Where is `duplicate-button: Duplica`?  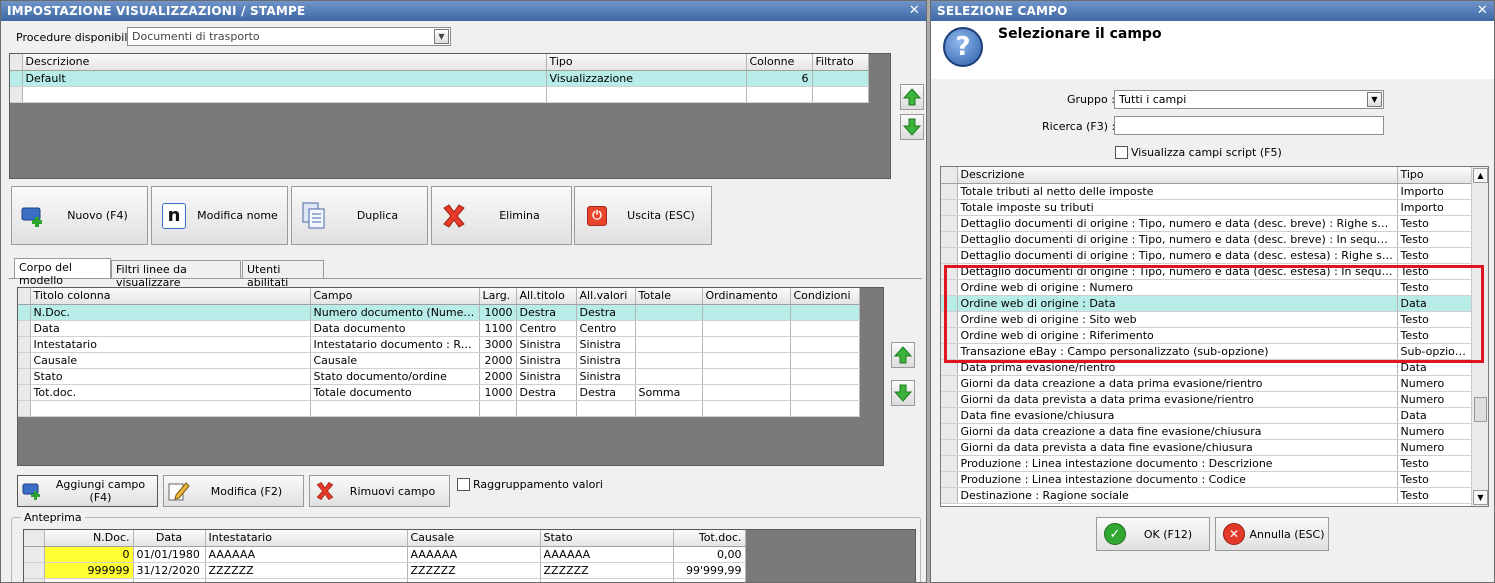
duplicate-button: Duplica is located at coordinates (359, 215).